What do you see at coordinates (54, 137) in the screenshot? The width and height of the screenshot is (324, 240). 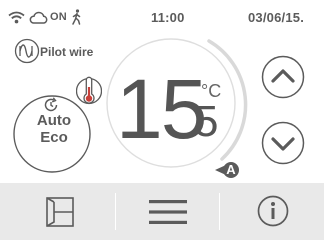 I see `mode-line-2: Eco` at bounding box center [54, 137].